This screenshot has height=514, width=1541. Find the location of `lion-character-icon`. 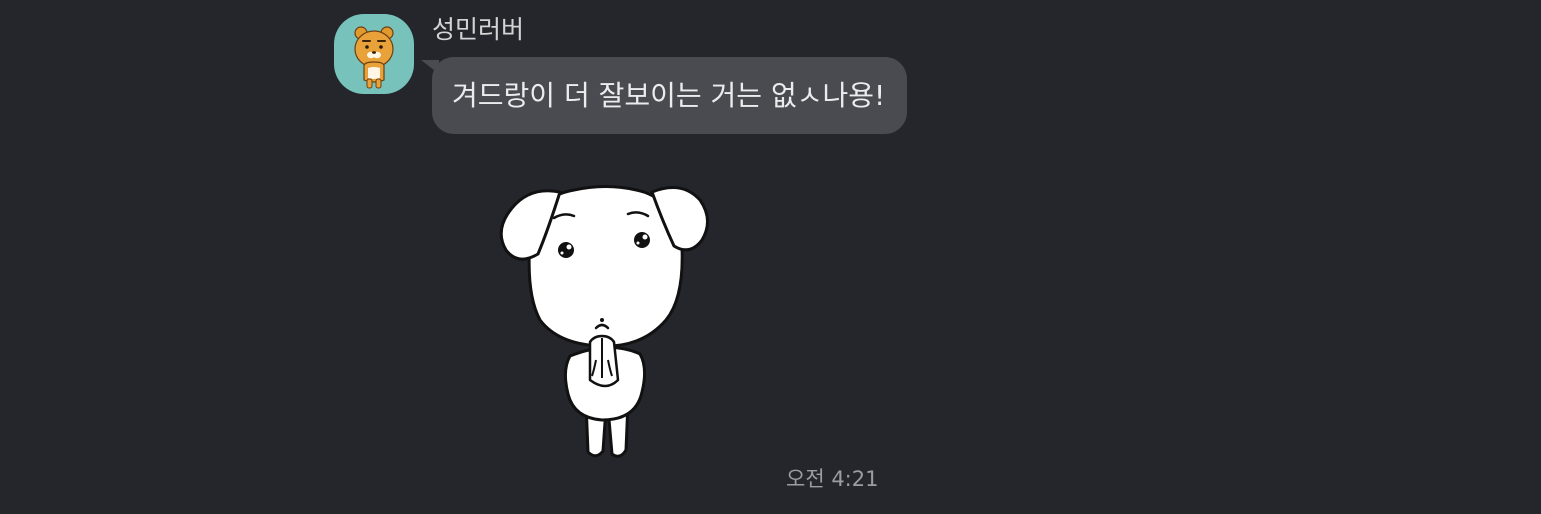

lion-character-icon is located at coordinates (374, 57).